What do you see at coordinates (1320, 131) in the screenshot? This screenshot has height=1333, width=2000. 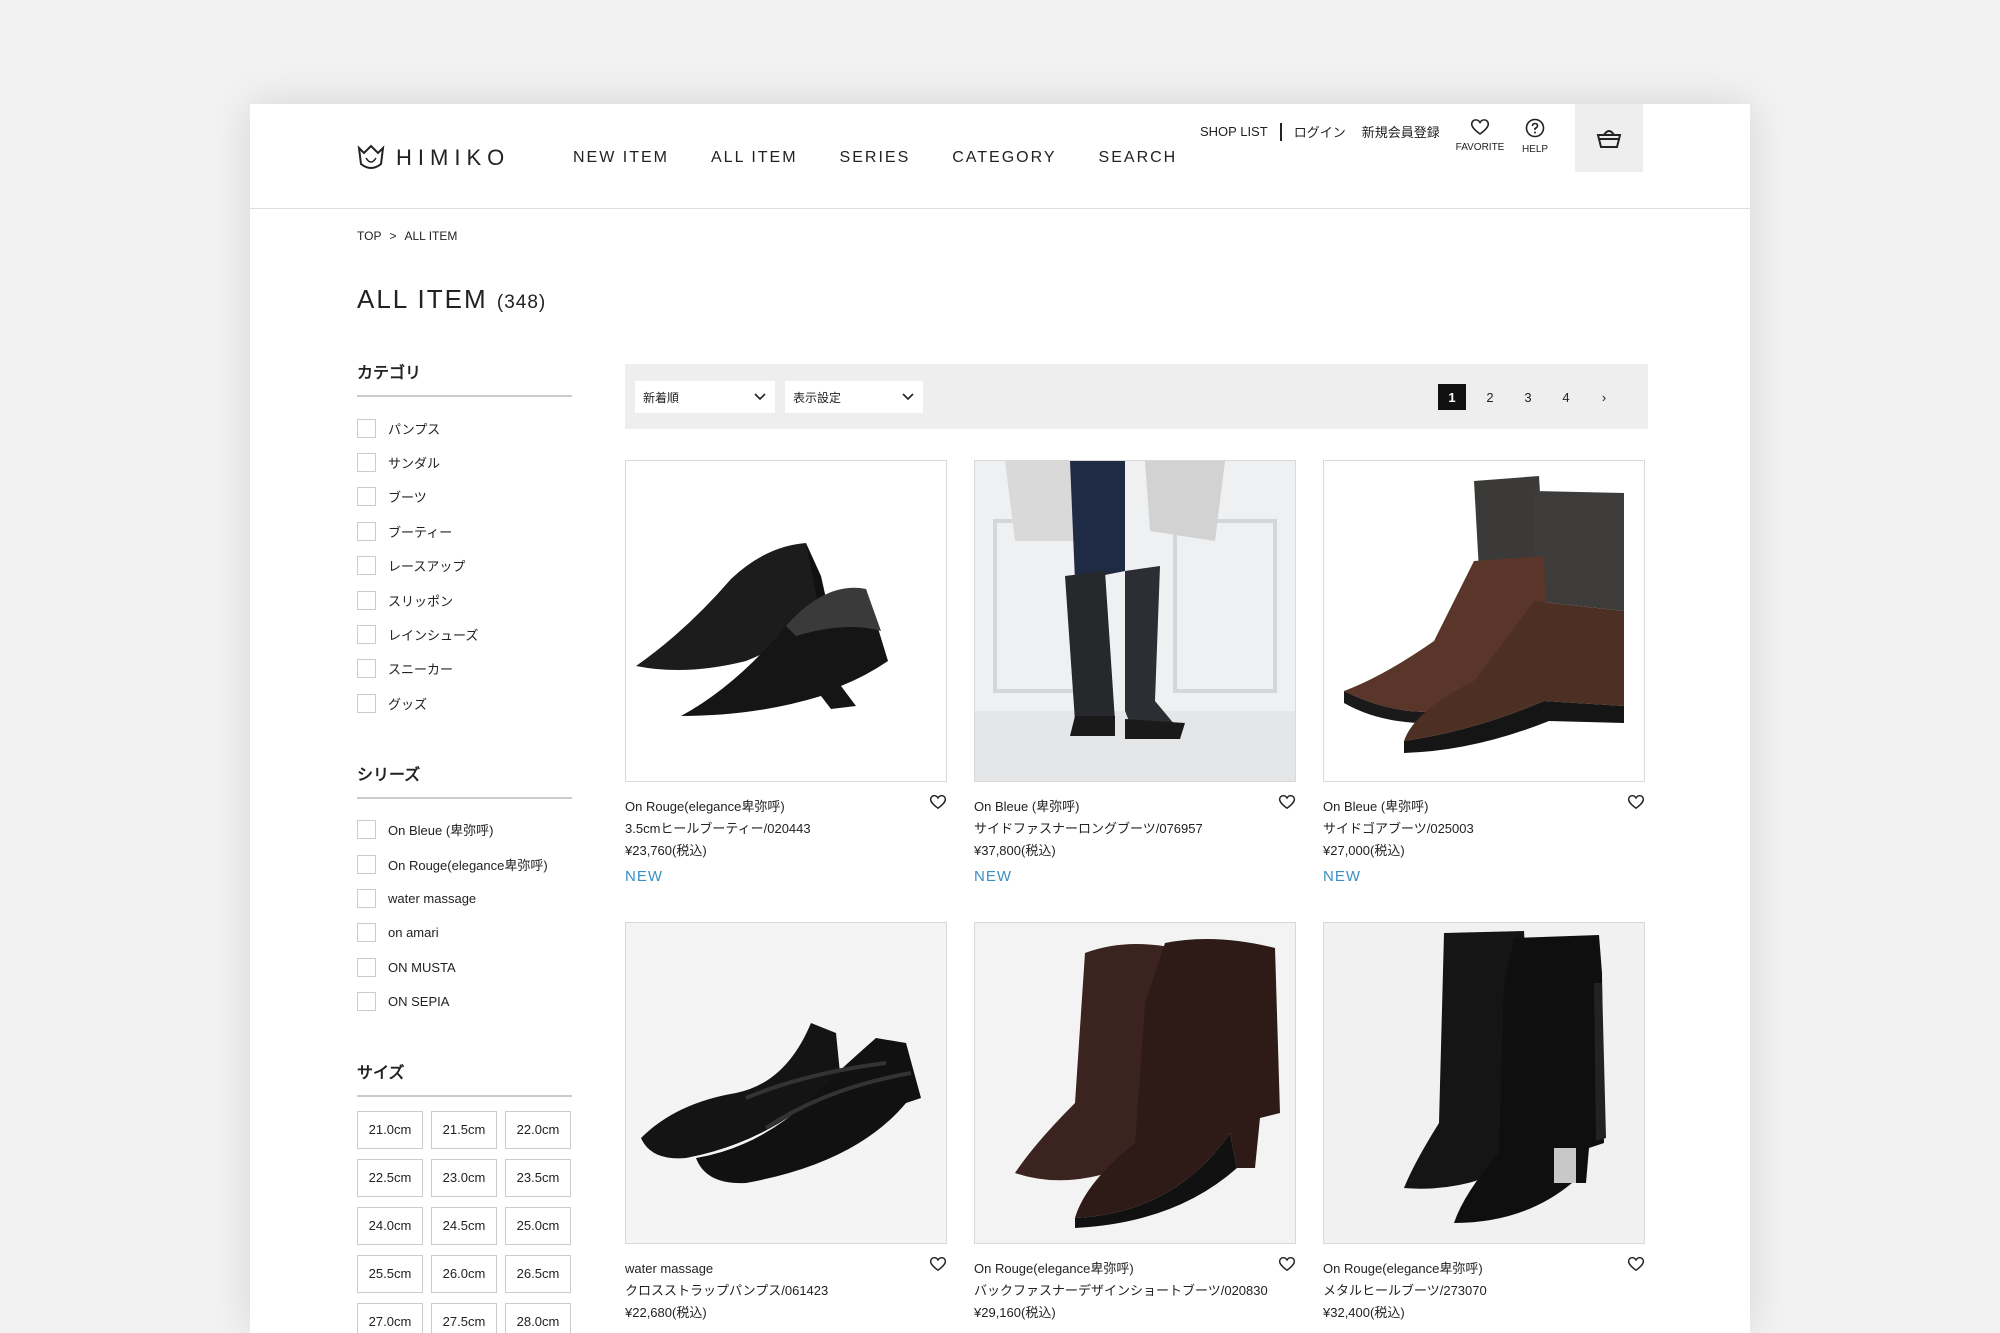 I see `login-link: ログイン` at bounding box center [1320, 131].